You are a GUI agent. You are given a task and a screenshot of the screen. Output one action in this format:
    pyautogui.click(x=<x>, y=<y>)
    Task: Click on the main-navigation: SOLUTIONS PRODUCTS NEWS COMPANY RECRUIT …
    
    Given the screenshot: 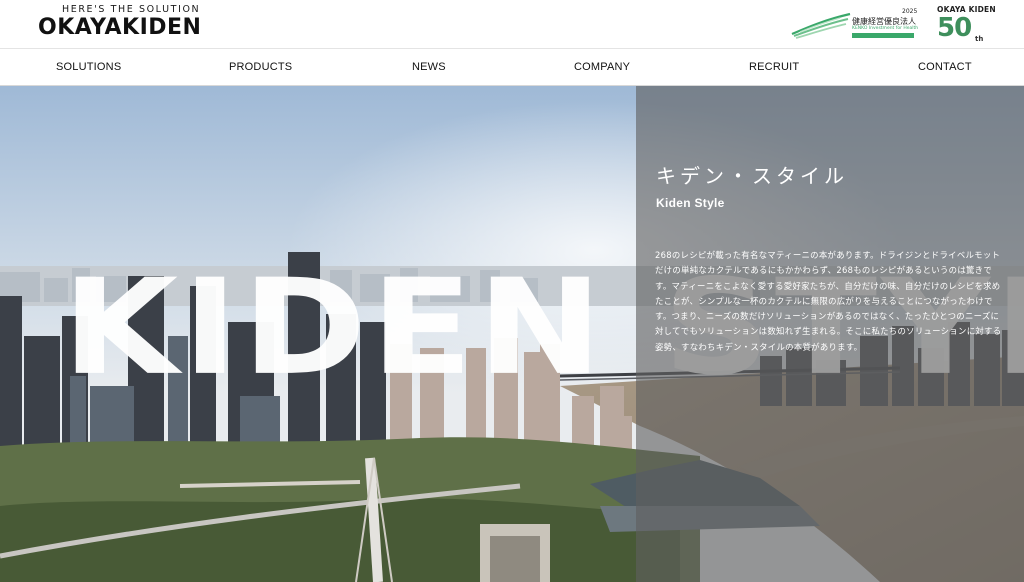 What is the action you would take?
    pyautogui.click(x=512, y=67)
    